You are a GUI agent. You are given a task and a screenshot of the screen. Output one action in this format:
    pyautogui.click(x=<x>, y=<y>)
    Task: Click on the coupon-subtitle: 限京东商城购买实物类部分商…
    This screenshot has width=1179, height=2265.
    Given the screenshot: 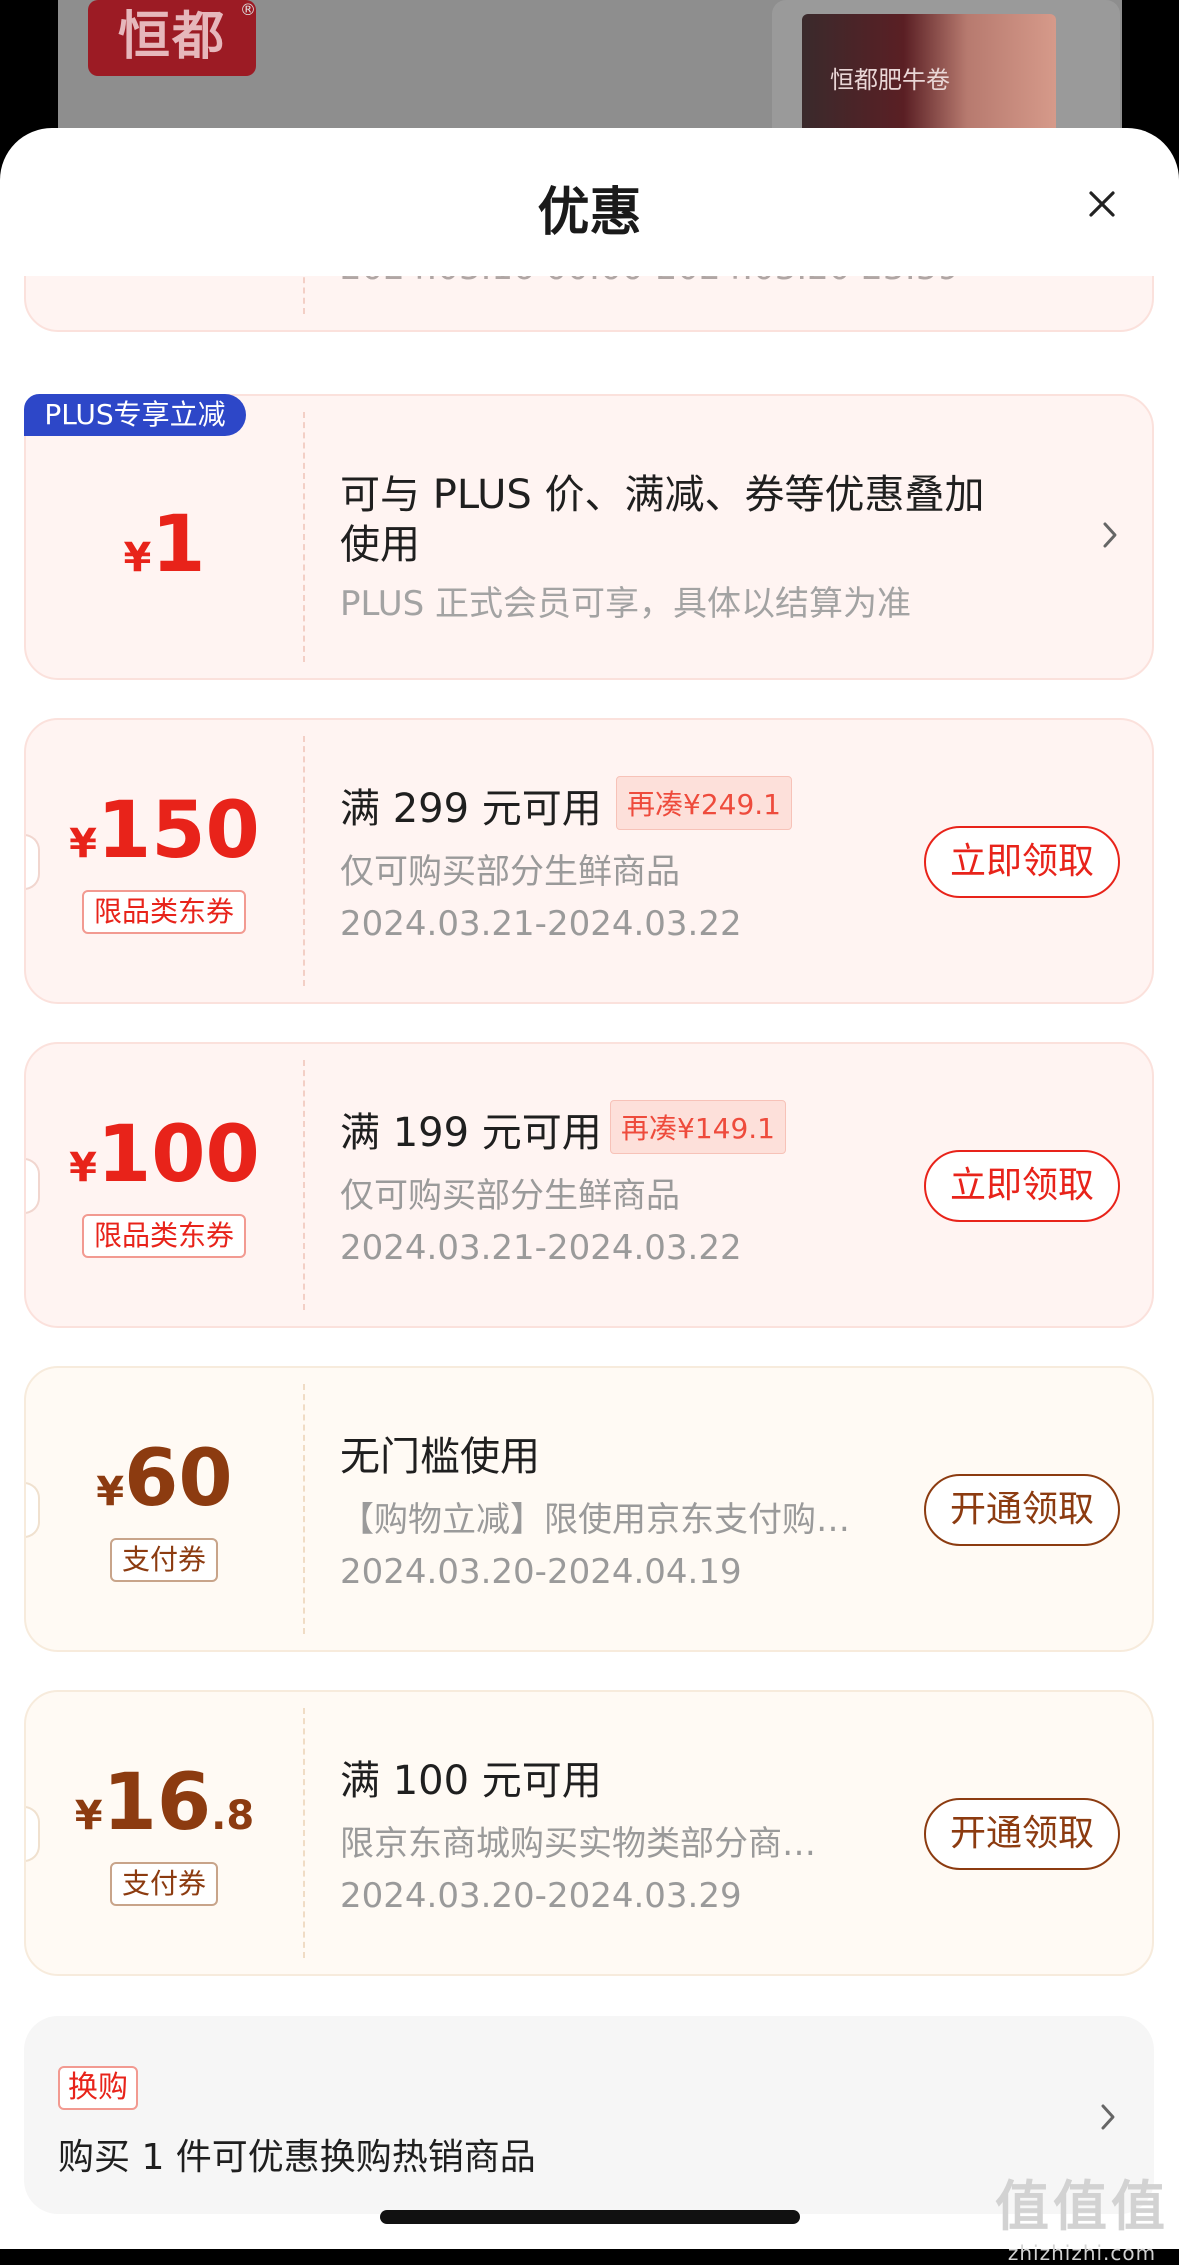 What is the action you would take?
    pyautogui.click(x=578, y=1844)
    